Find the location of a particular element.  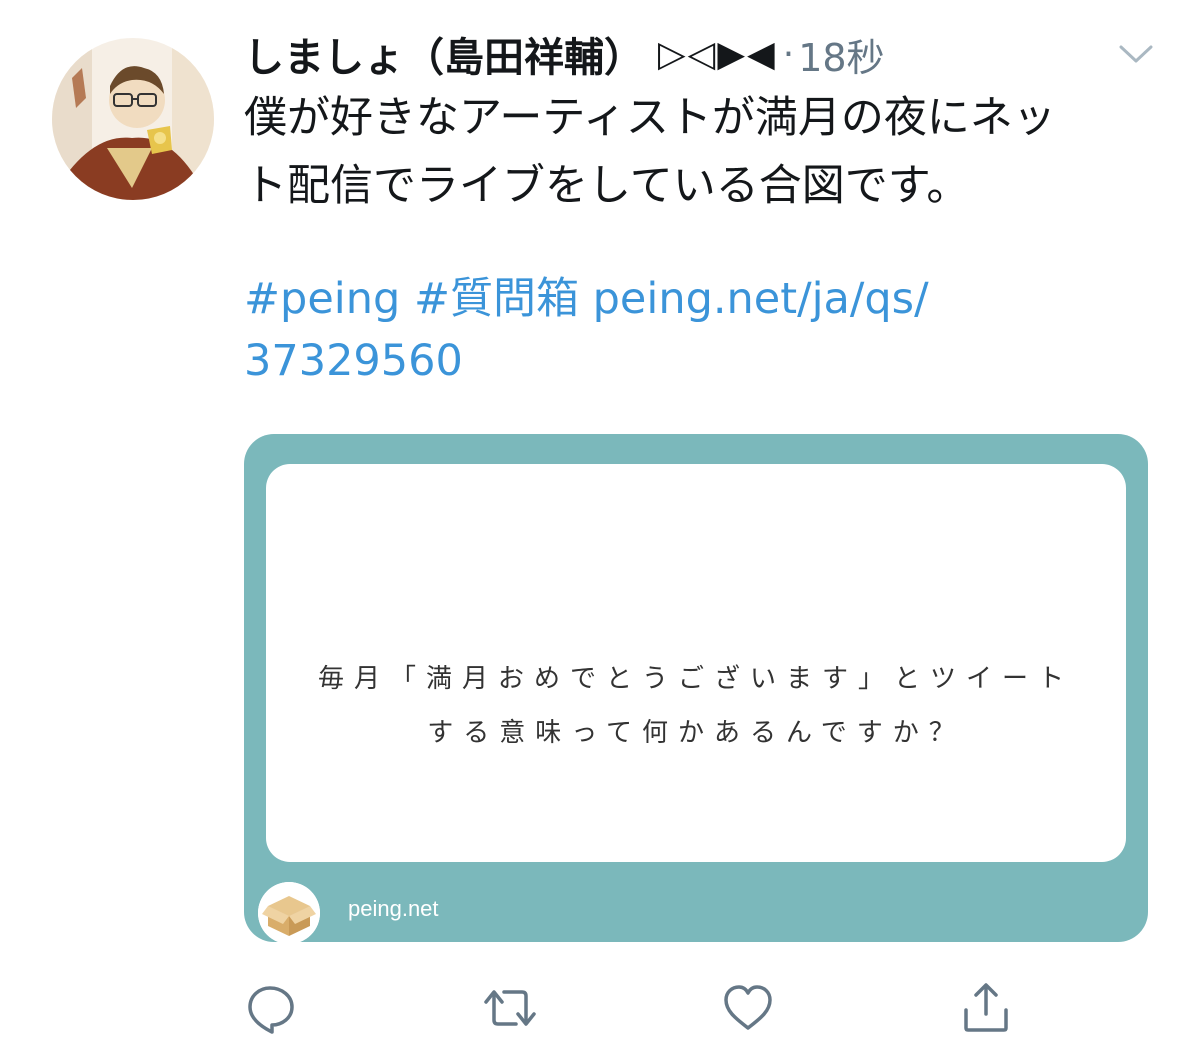

avatar-photo is located at coordinates (133, 119).